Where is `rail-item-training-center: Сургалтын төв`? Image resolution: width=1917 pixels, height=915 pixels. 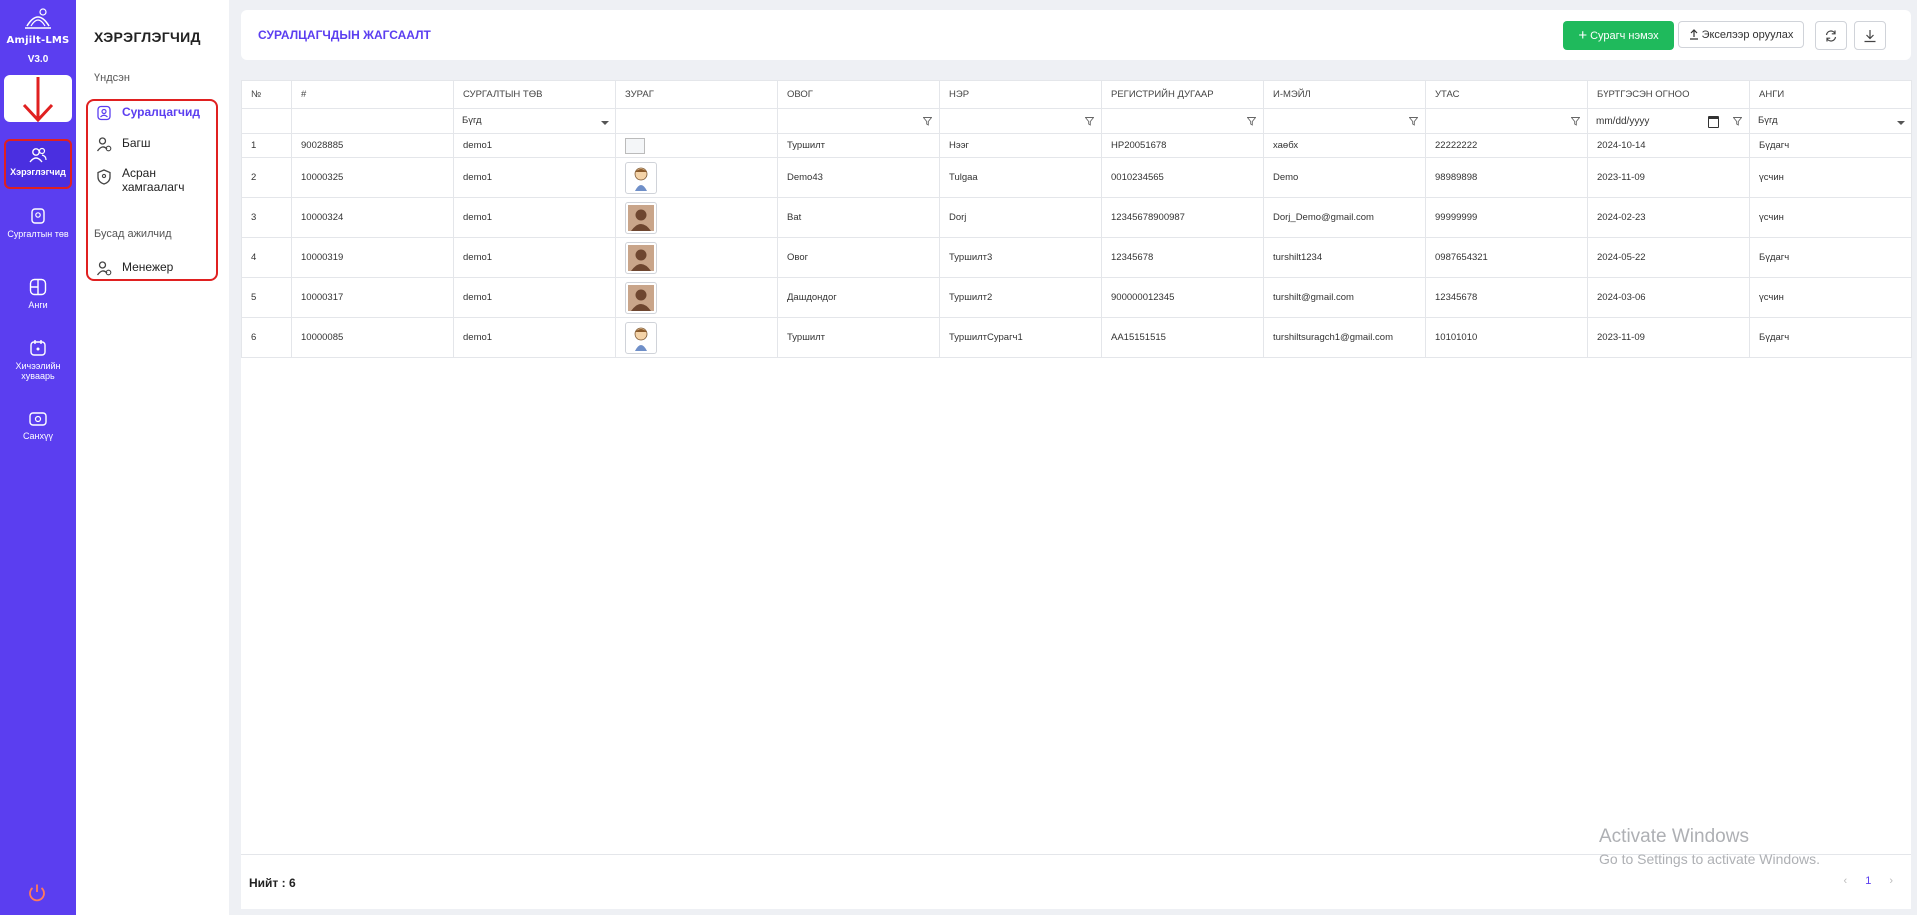
rail-item-training-center: Сургалтын төв is located at coordinates (38, 223).